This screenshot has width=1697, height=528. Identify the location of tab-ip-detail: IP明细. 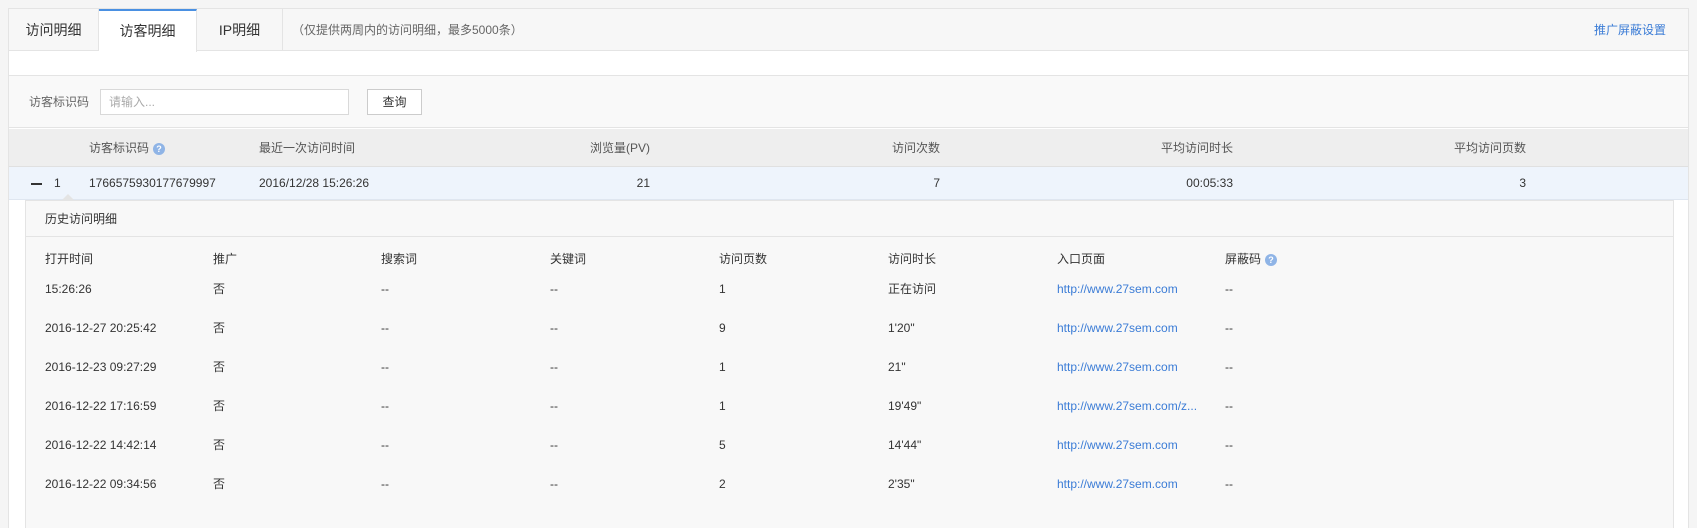
(240, 30).